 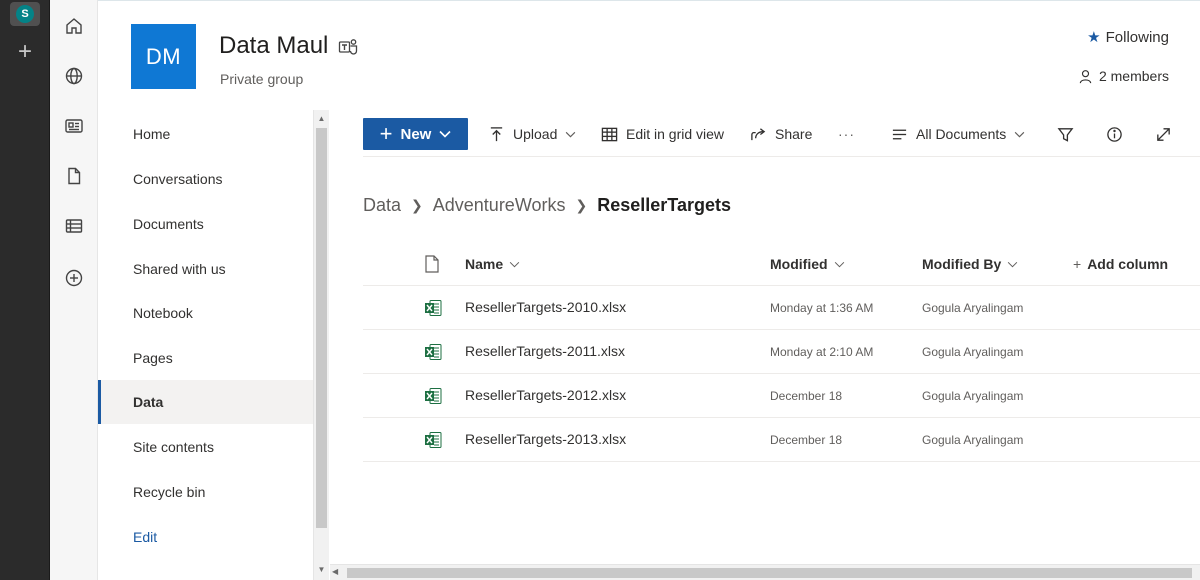 What do you see at coordinates (205, 313) in the screenshot?
I see `nav-item-notebook: Notebook` at bounding box center [205, 313].